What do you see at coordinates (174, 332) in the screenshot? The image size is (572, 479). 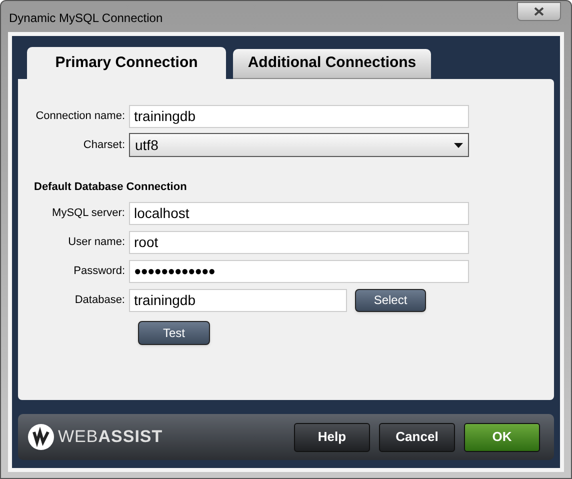 I see `test-button: Test` at bounding box center [174, 332].